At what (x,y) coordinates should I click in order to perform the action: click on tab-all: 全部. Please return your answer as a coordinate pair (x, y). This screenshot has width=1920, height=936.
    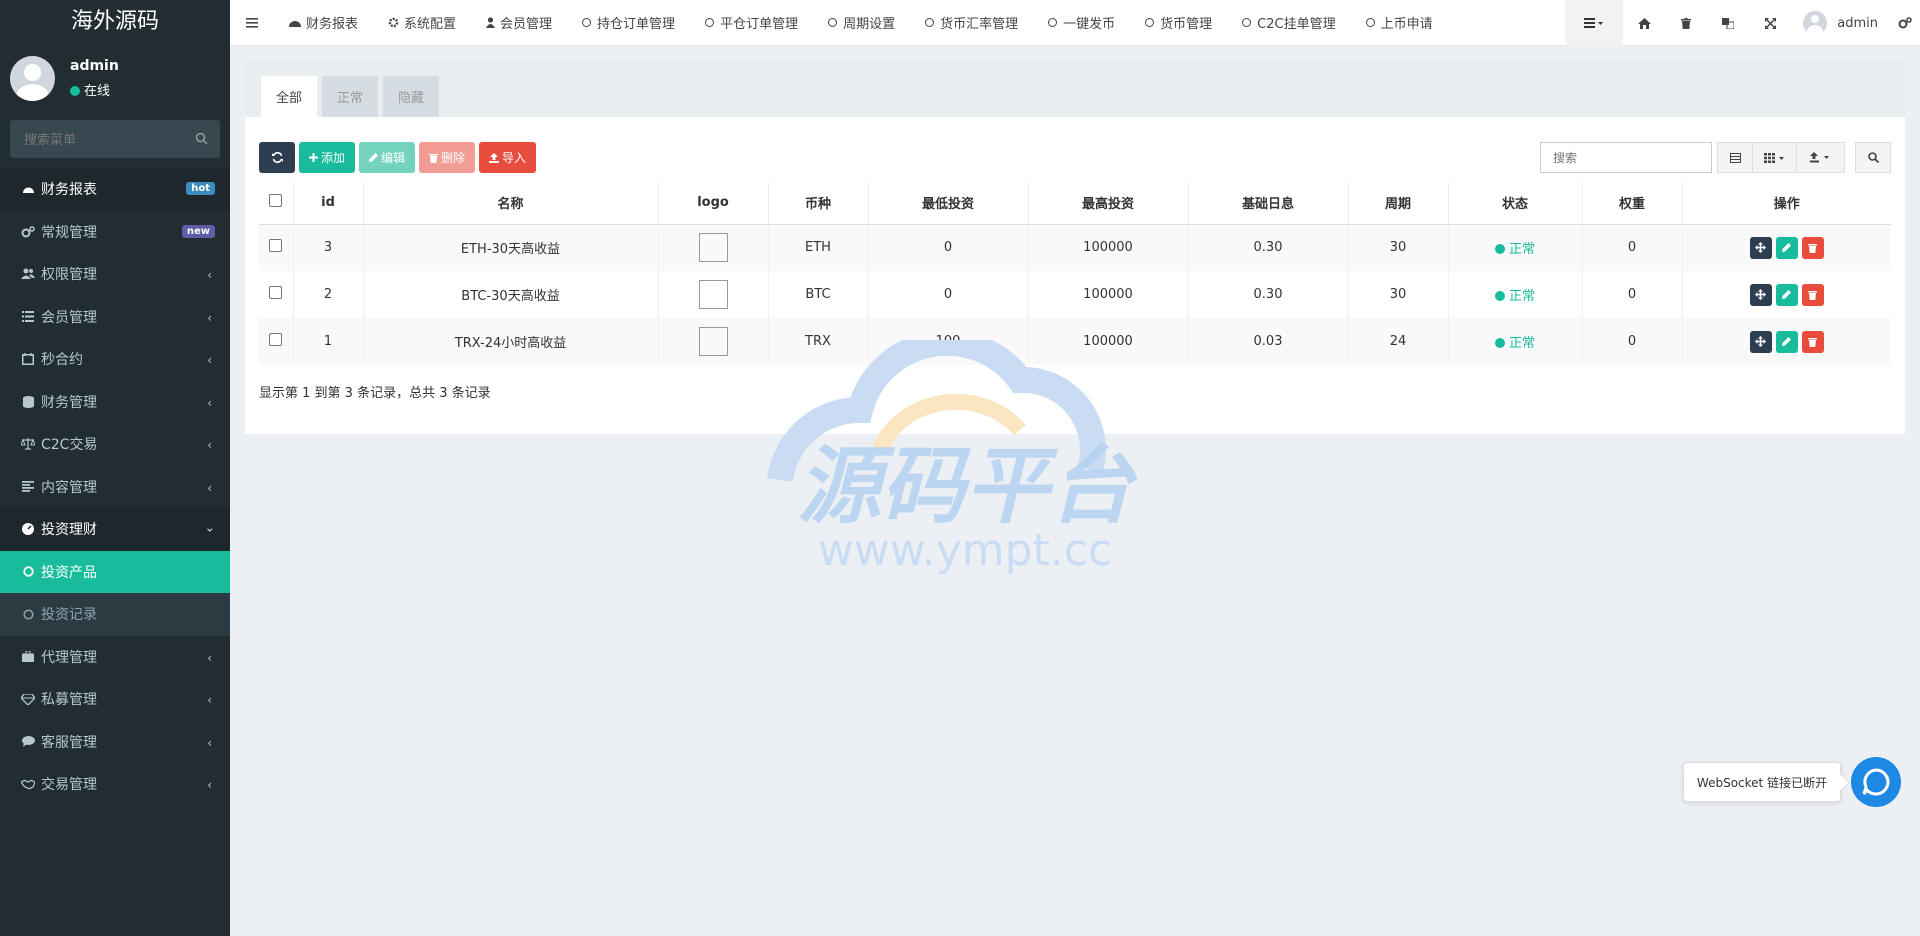
    Looking at the image, I should click on (289, 96).